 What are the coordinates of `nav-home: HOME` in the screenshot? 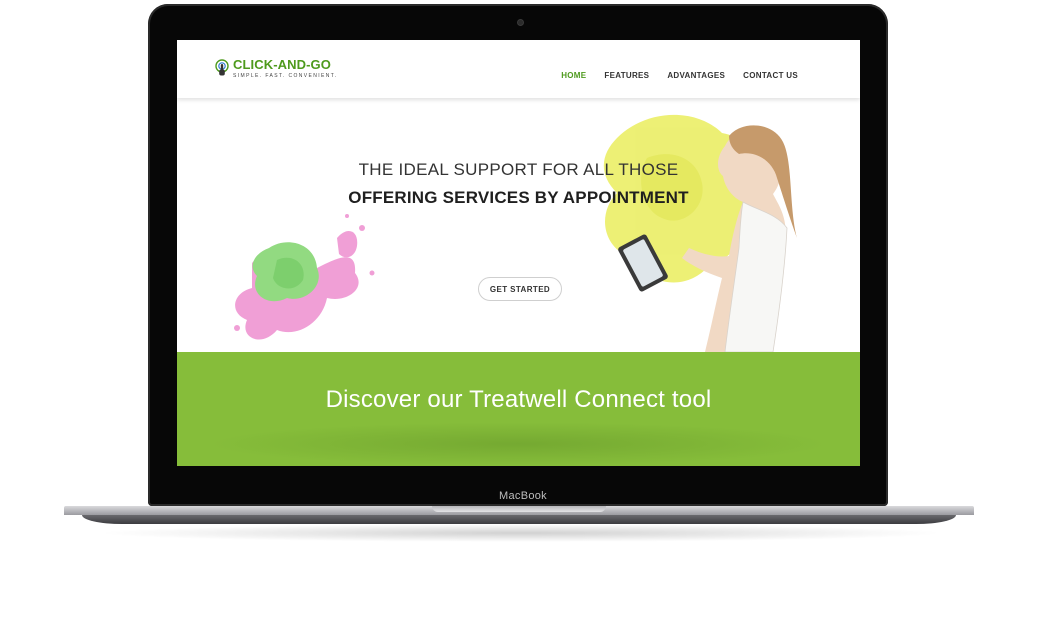 It's located at (573, 75).